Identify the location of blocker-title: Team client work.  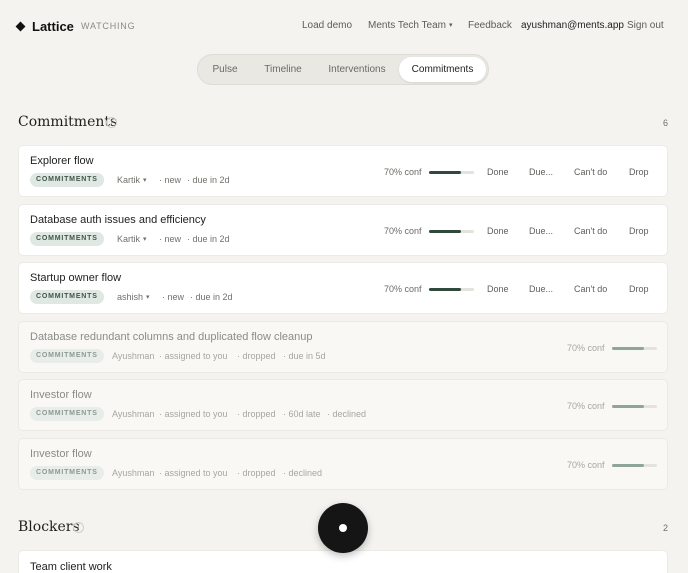
(71, 567).